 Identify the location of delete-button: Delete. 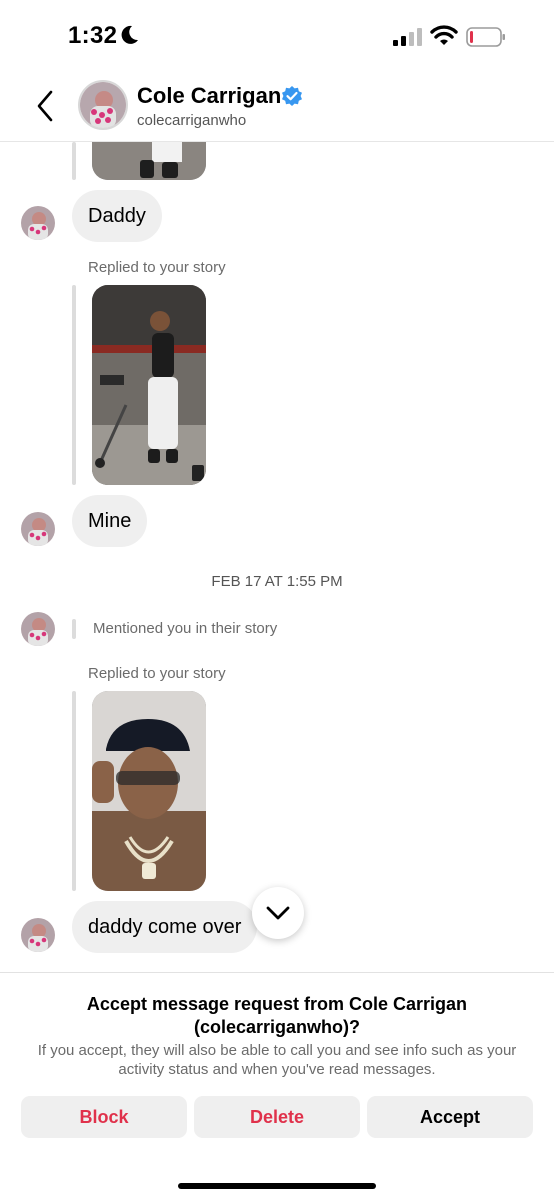
(277, 1117).